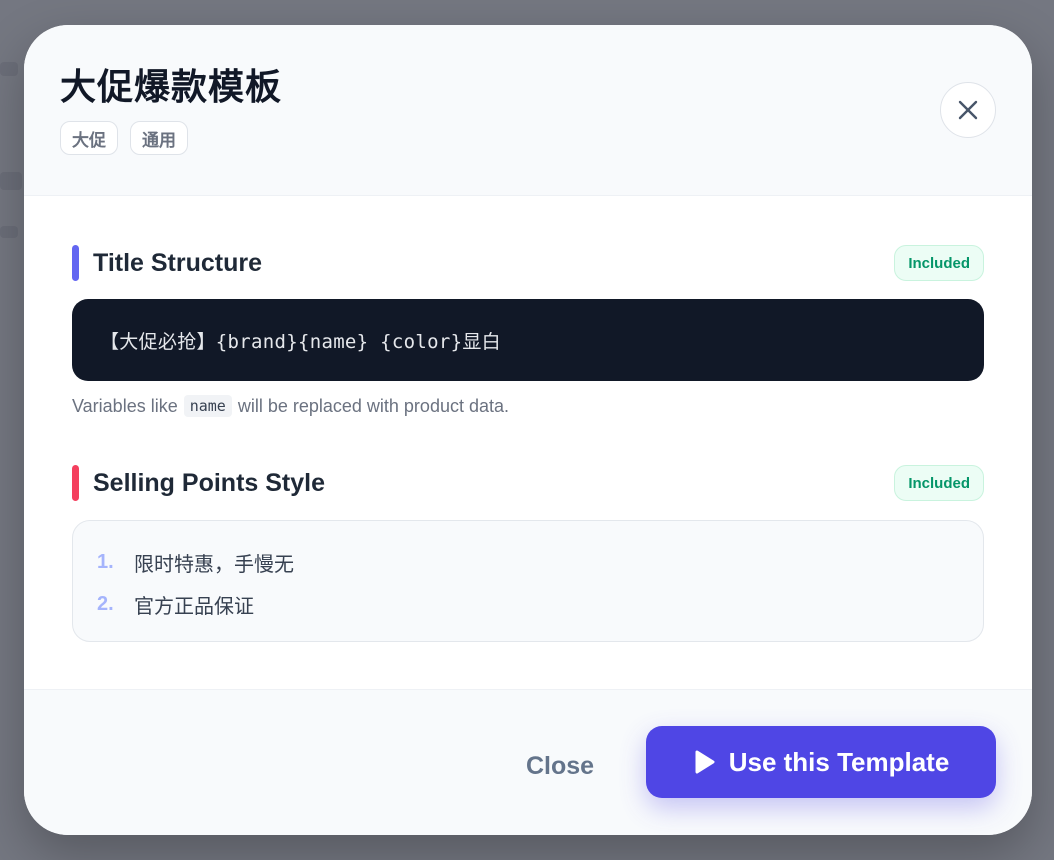 This screenshot has height=860, width=1054. Describe the element at coordinates (194, 606) in the screenshot. I see `list-item-text: 官方正品保证` at that location.